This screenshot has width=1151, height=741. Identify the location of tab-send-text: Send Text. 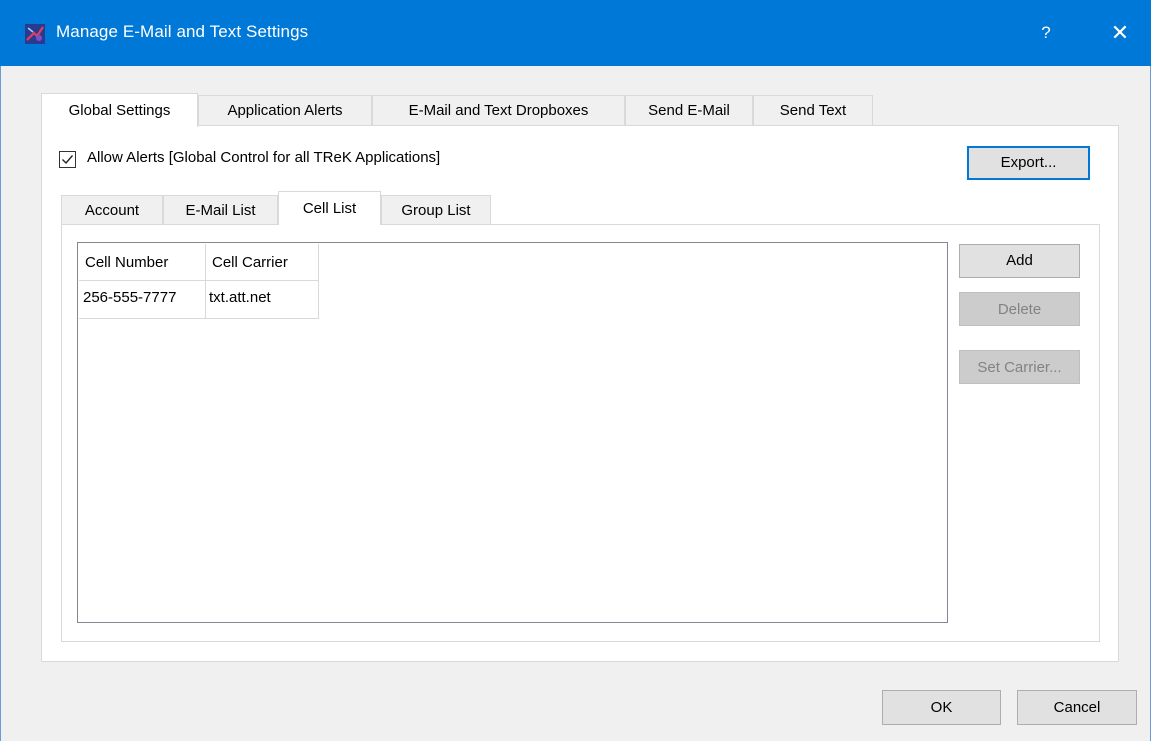
(813, 110).